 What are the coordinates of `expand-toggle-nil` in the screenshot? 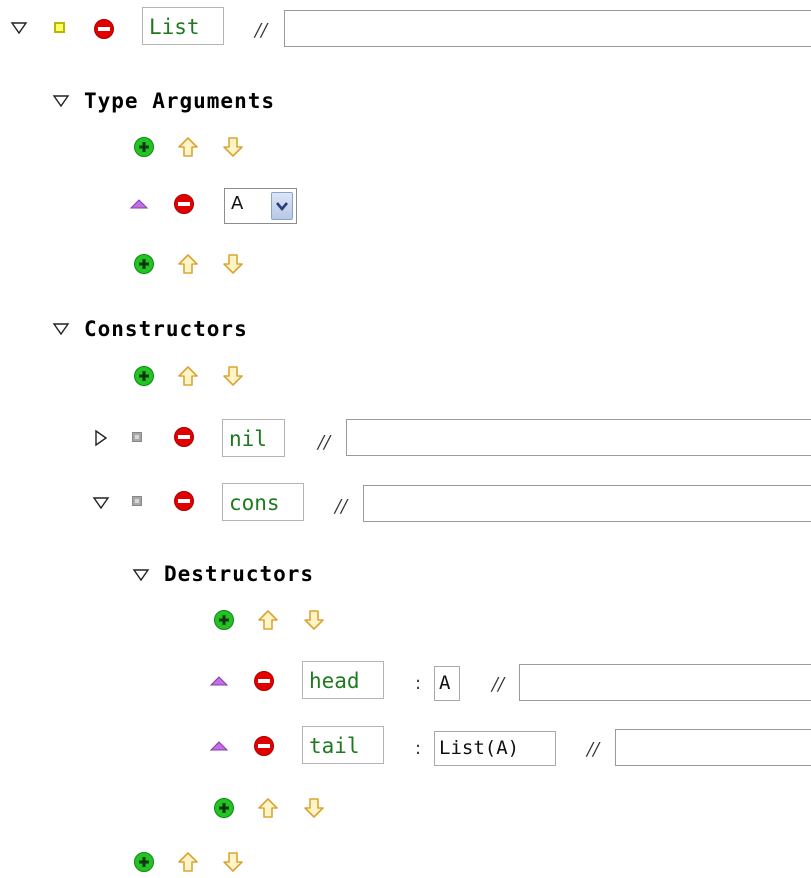 It's located at (101, 438).